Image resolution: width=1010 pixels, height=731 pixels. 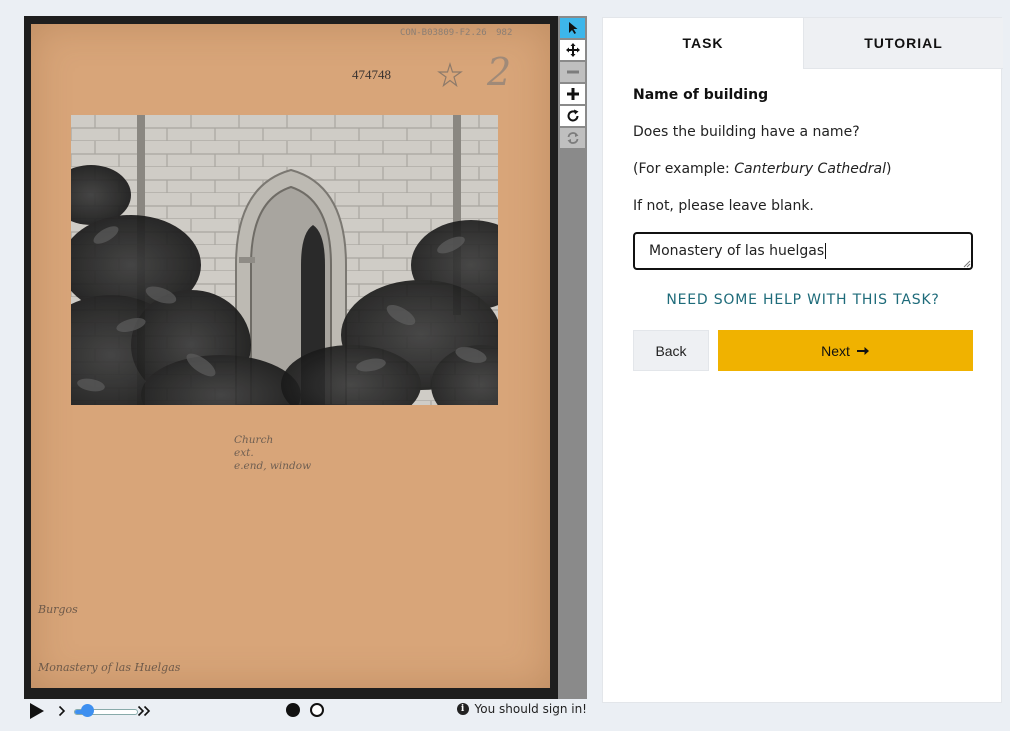 I want to click on box-number: 2, so click(x=499, y=72).